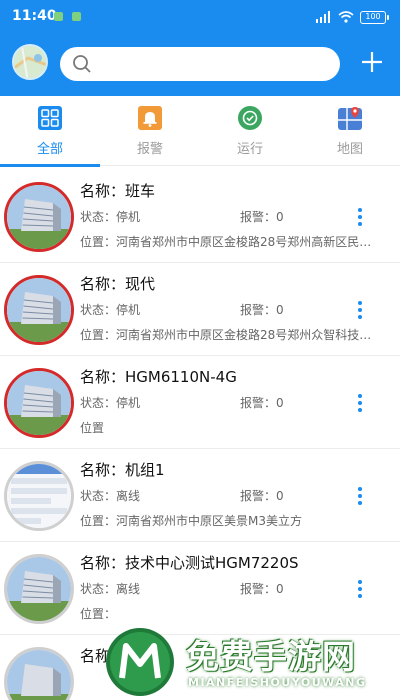 This screenshot has width=400, height=700. Describe the element at coordinates (200, 402) in the screenshot. I see `device-row: 名称：HGM6110N-4G 状态：停机 报警：0 位置` at that location.